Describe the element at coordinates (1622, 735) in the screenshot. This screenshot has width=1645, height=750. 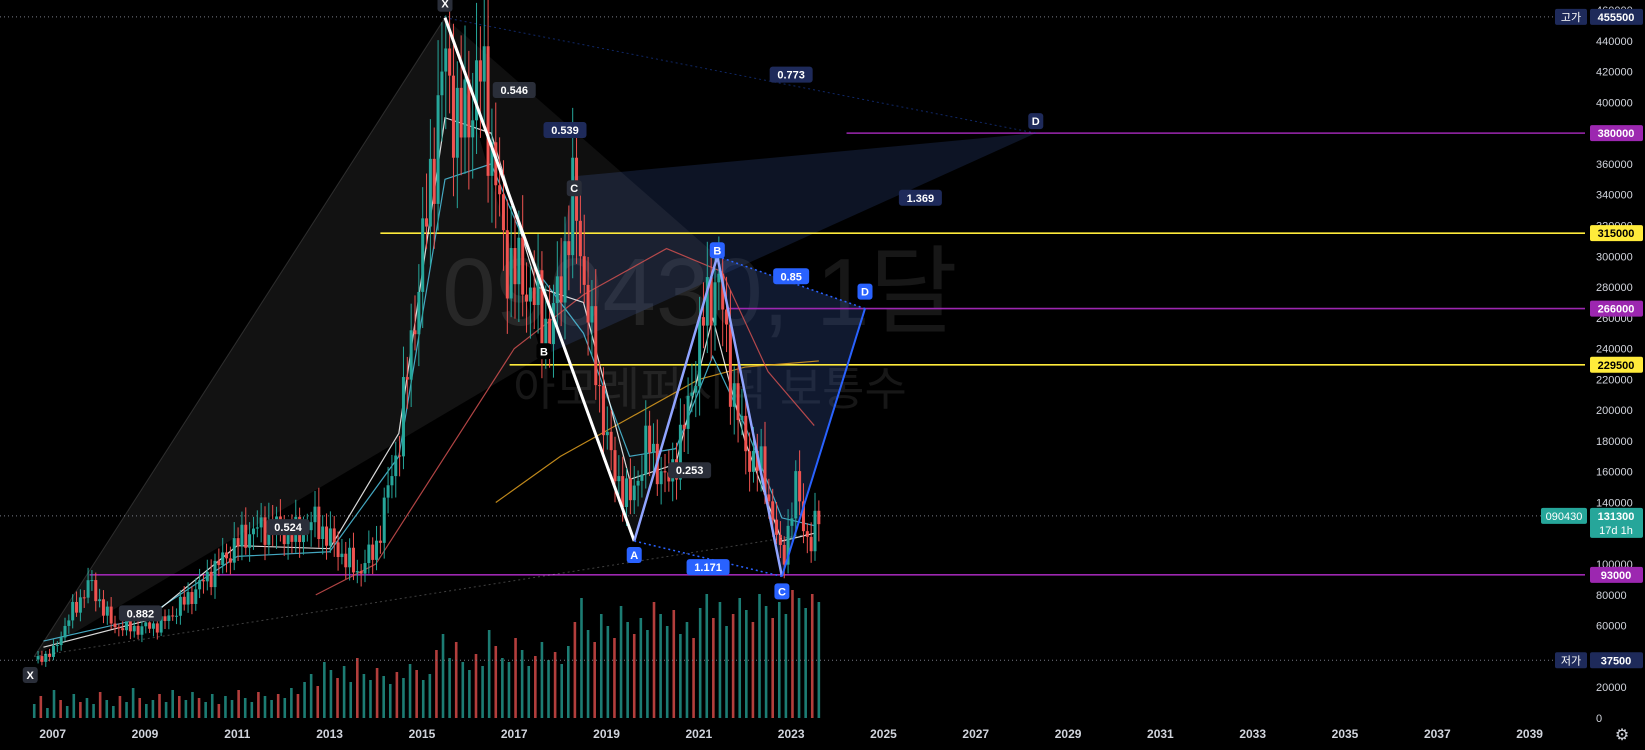
I see `settings-gear-icon: ⚙` at that location.